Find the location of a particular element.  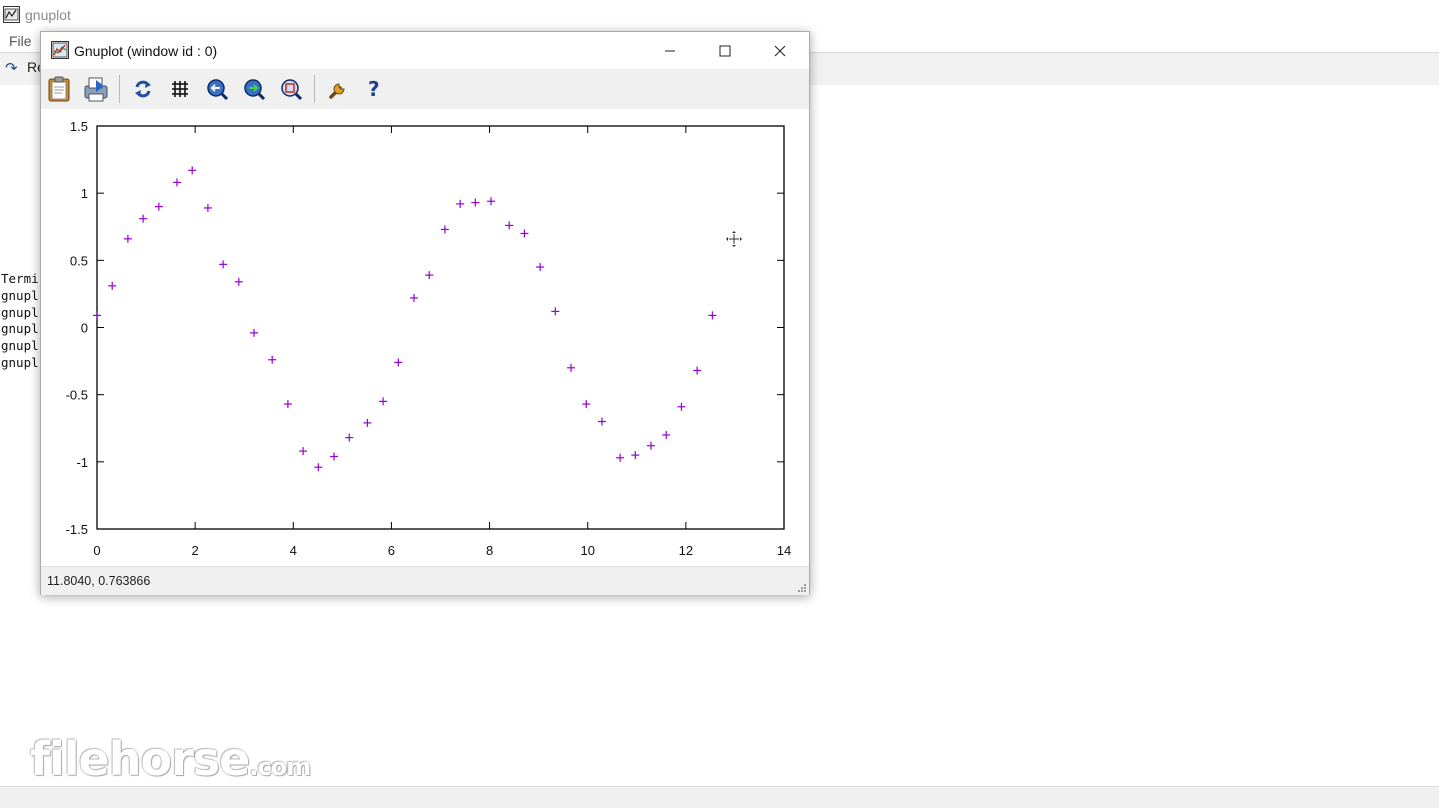

console-statusbar is located at coordinates (719, 797).